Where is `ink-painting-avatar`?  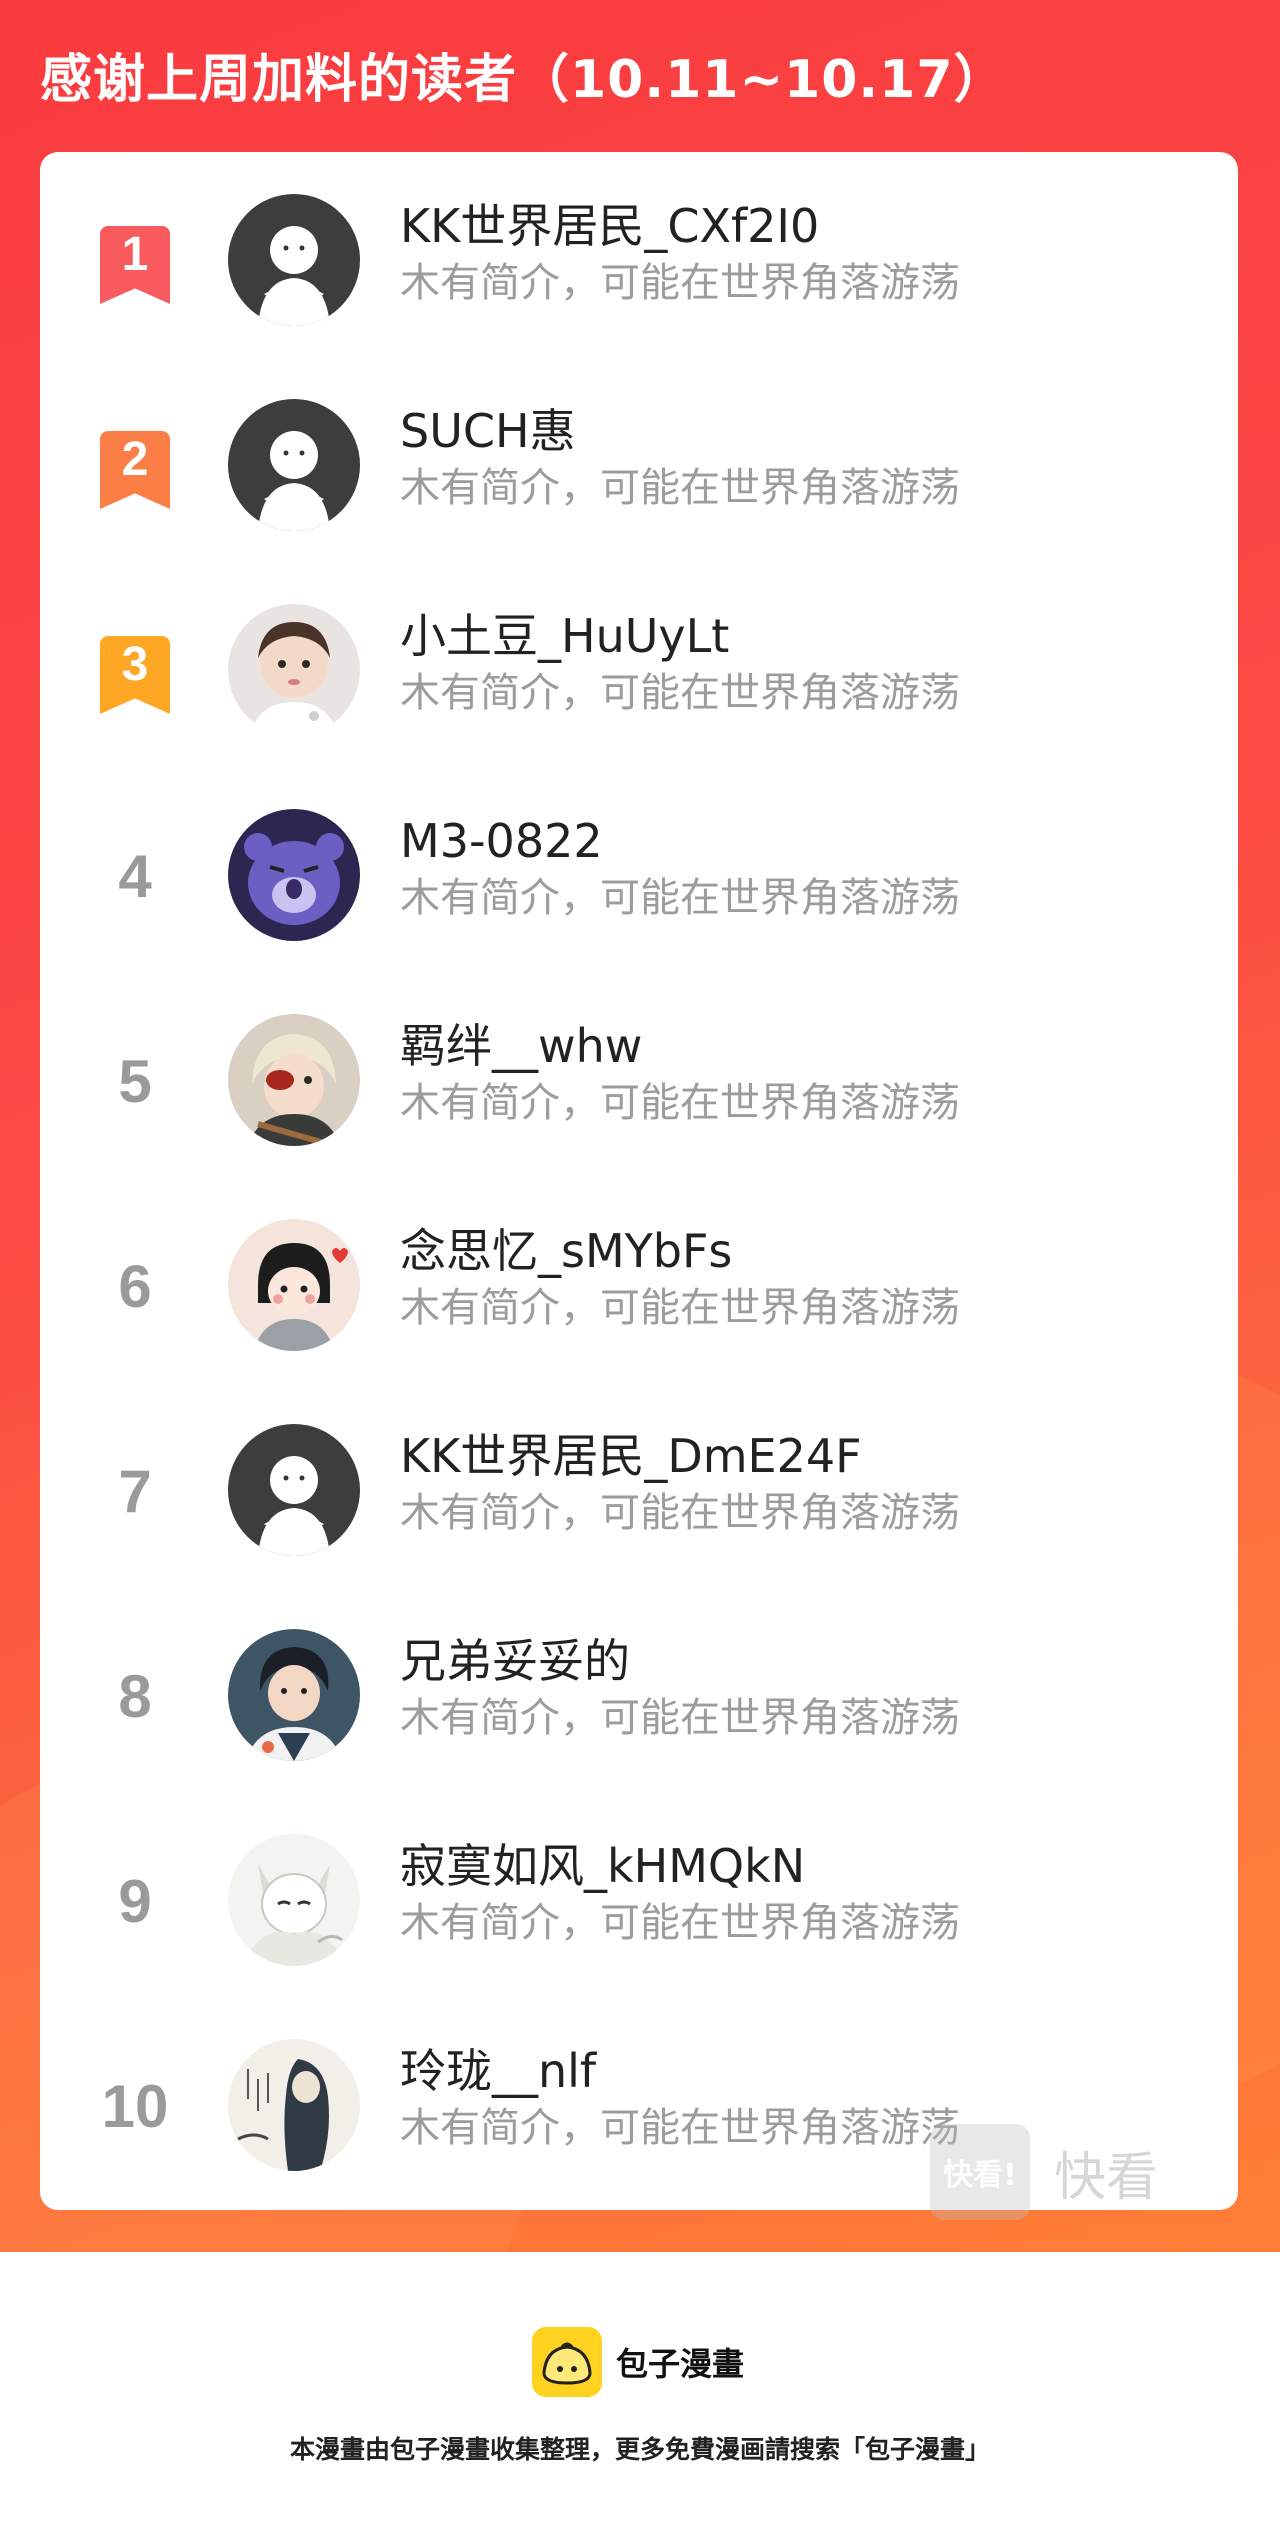 ink-painting-avatar is located at coordinates (294, 2105).